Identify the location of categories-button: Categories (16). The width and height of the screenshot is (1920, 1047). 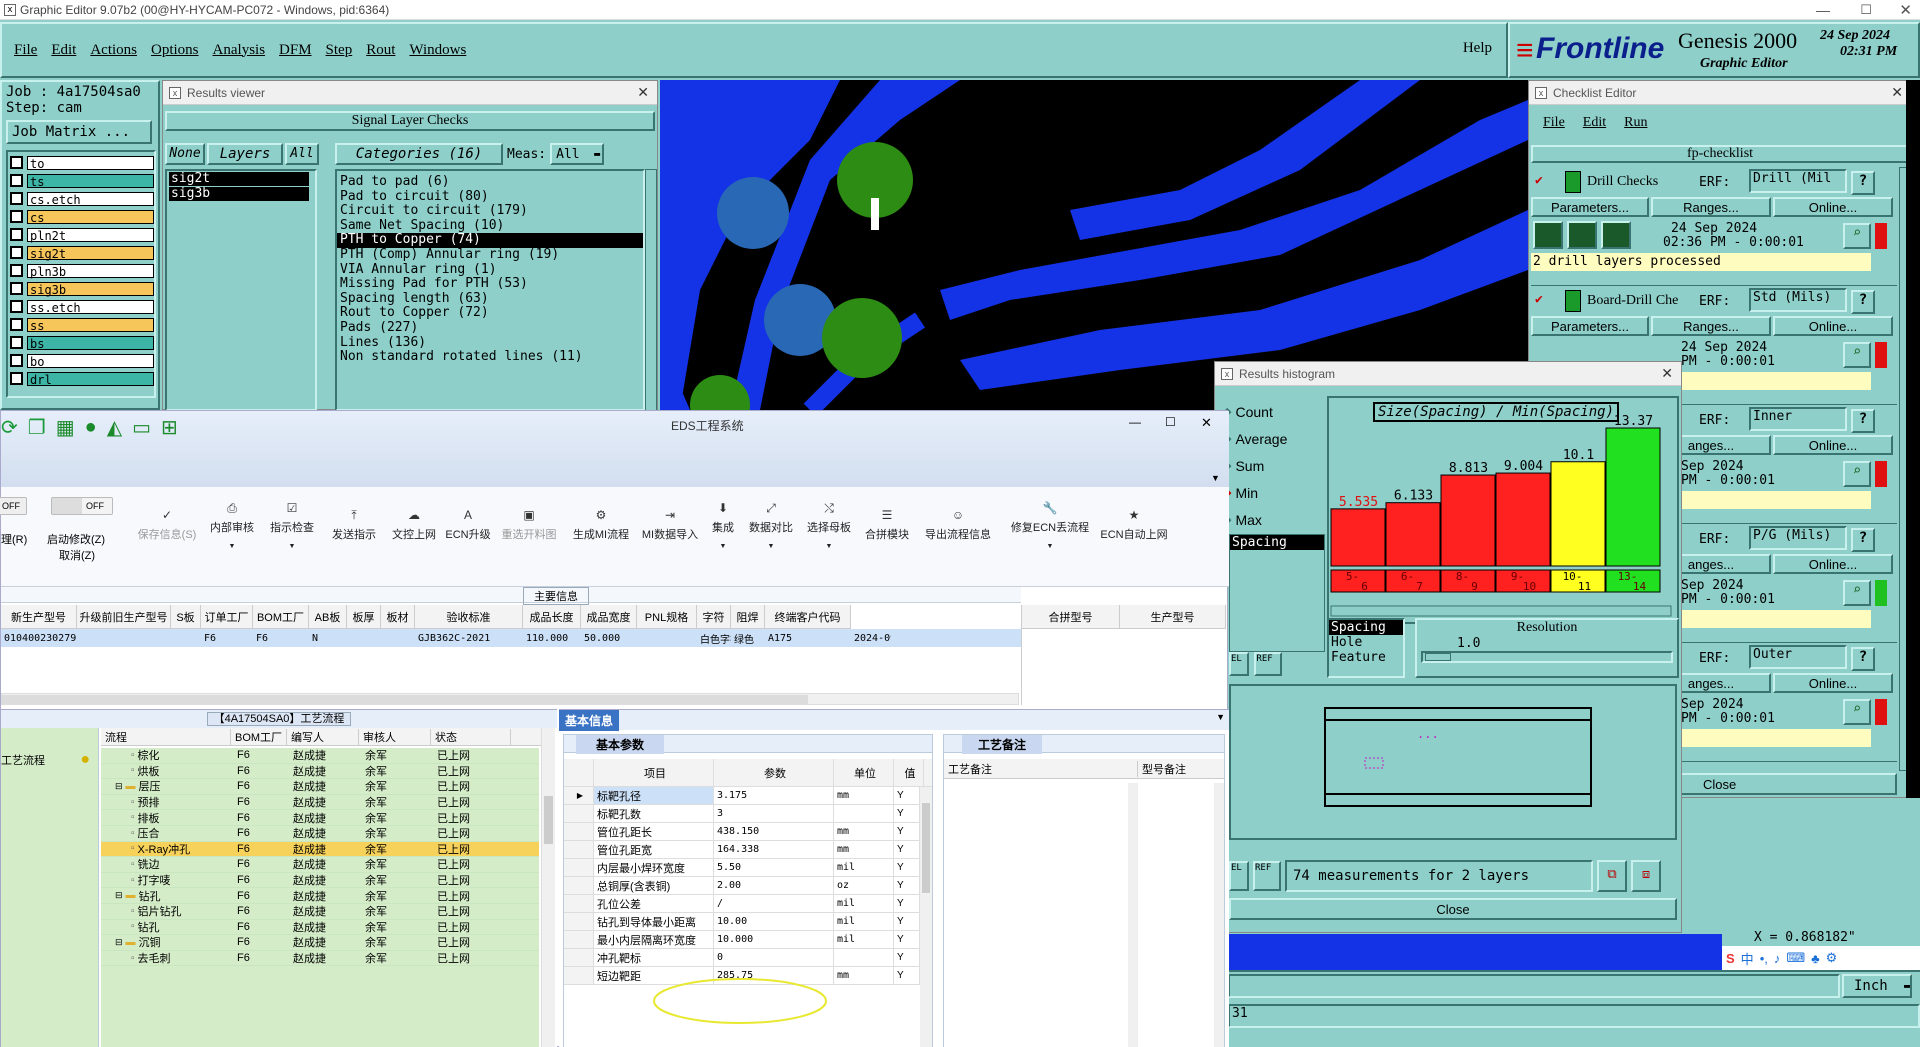
(419, 154).